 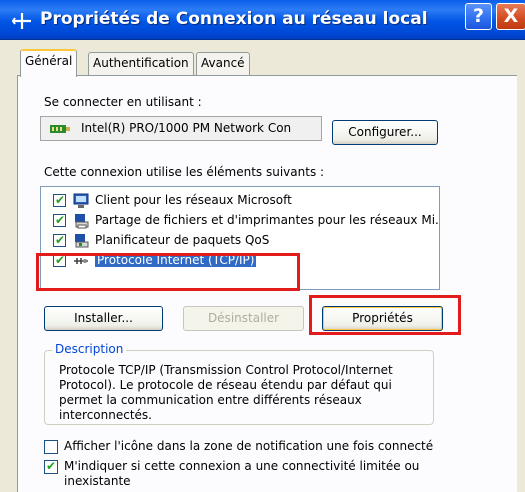 I want to click on help-button: ?, so click(x=478, y=16).